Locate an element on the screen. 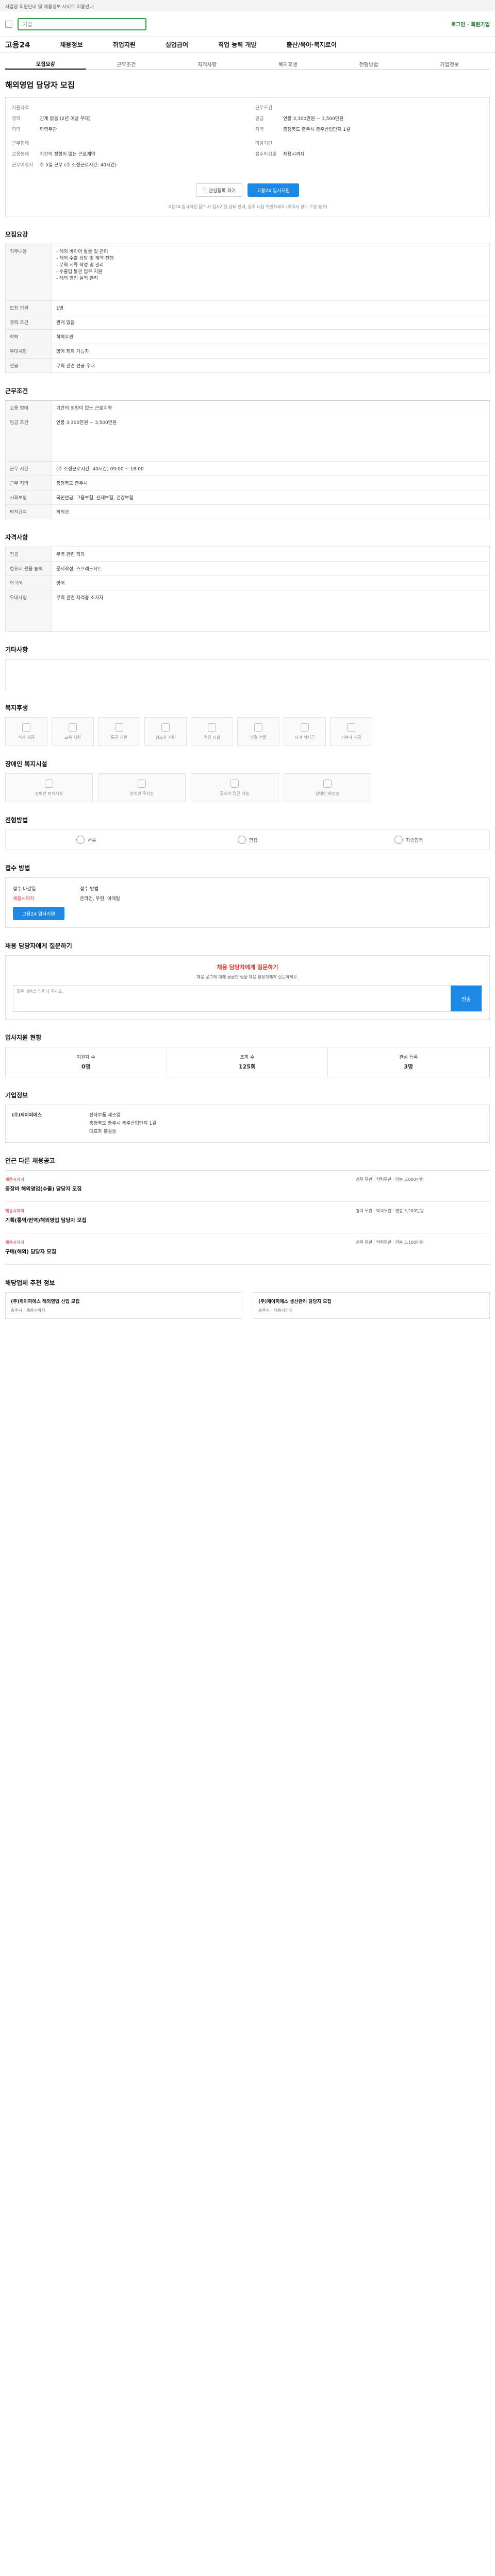 Image resolution: width=495 pixels, height=2576 pixels. save-button: ♡ 관심등록 하기 is located at coordinates (219, 190).